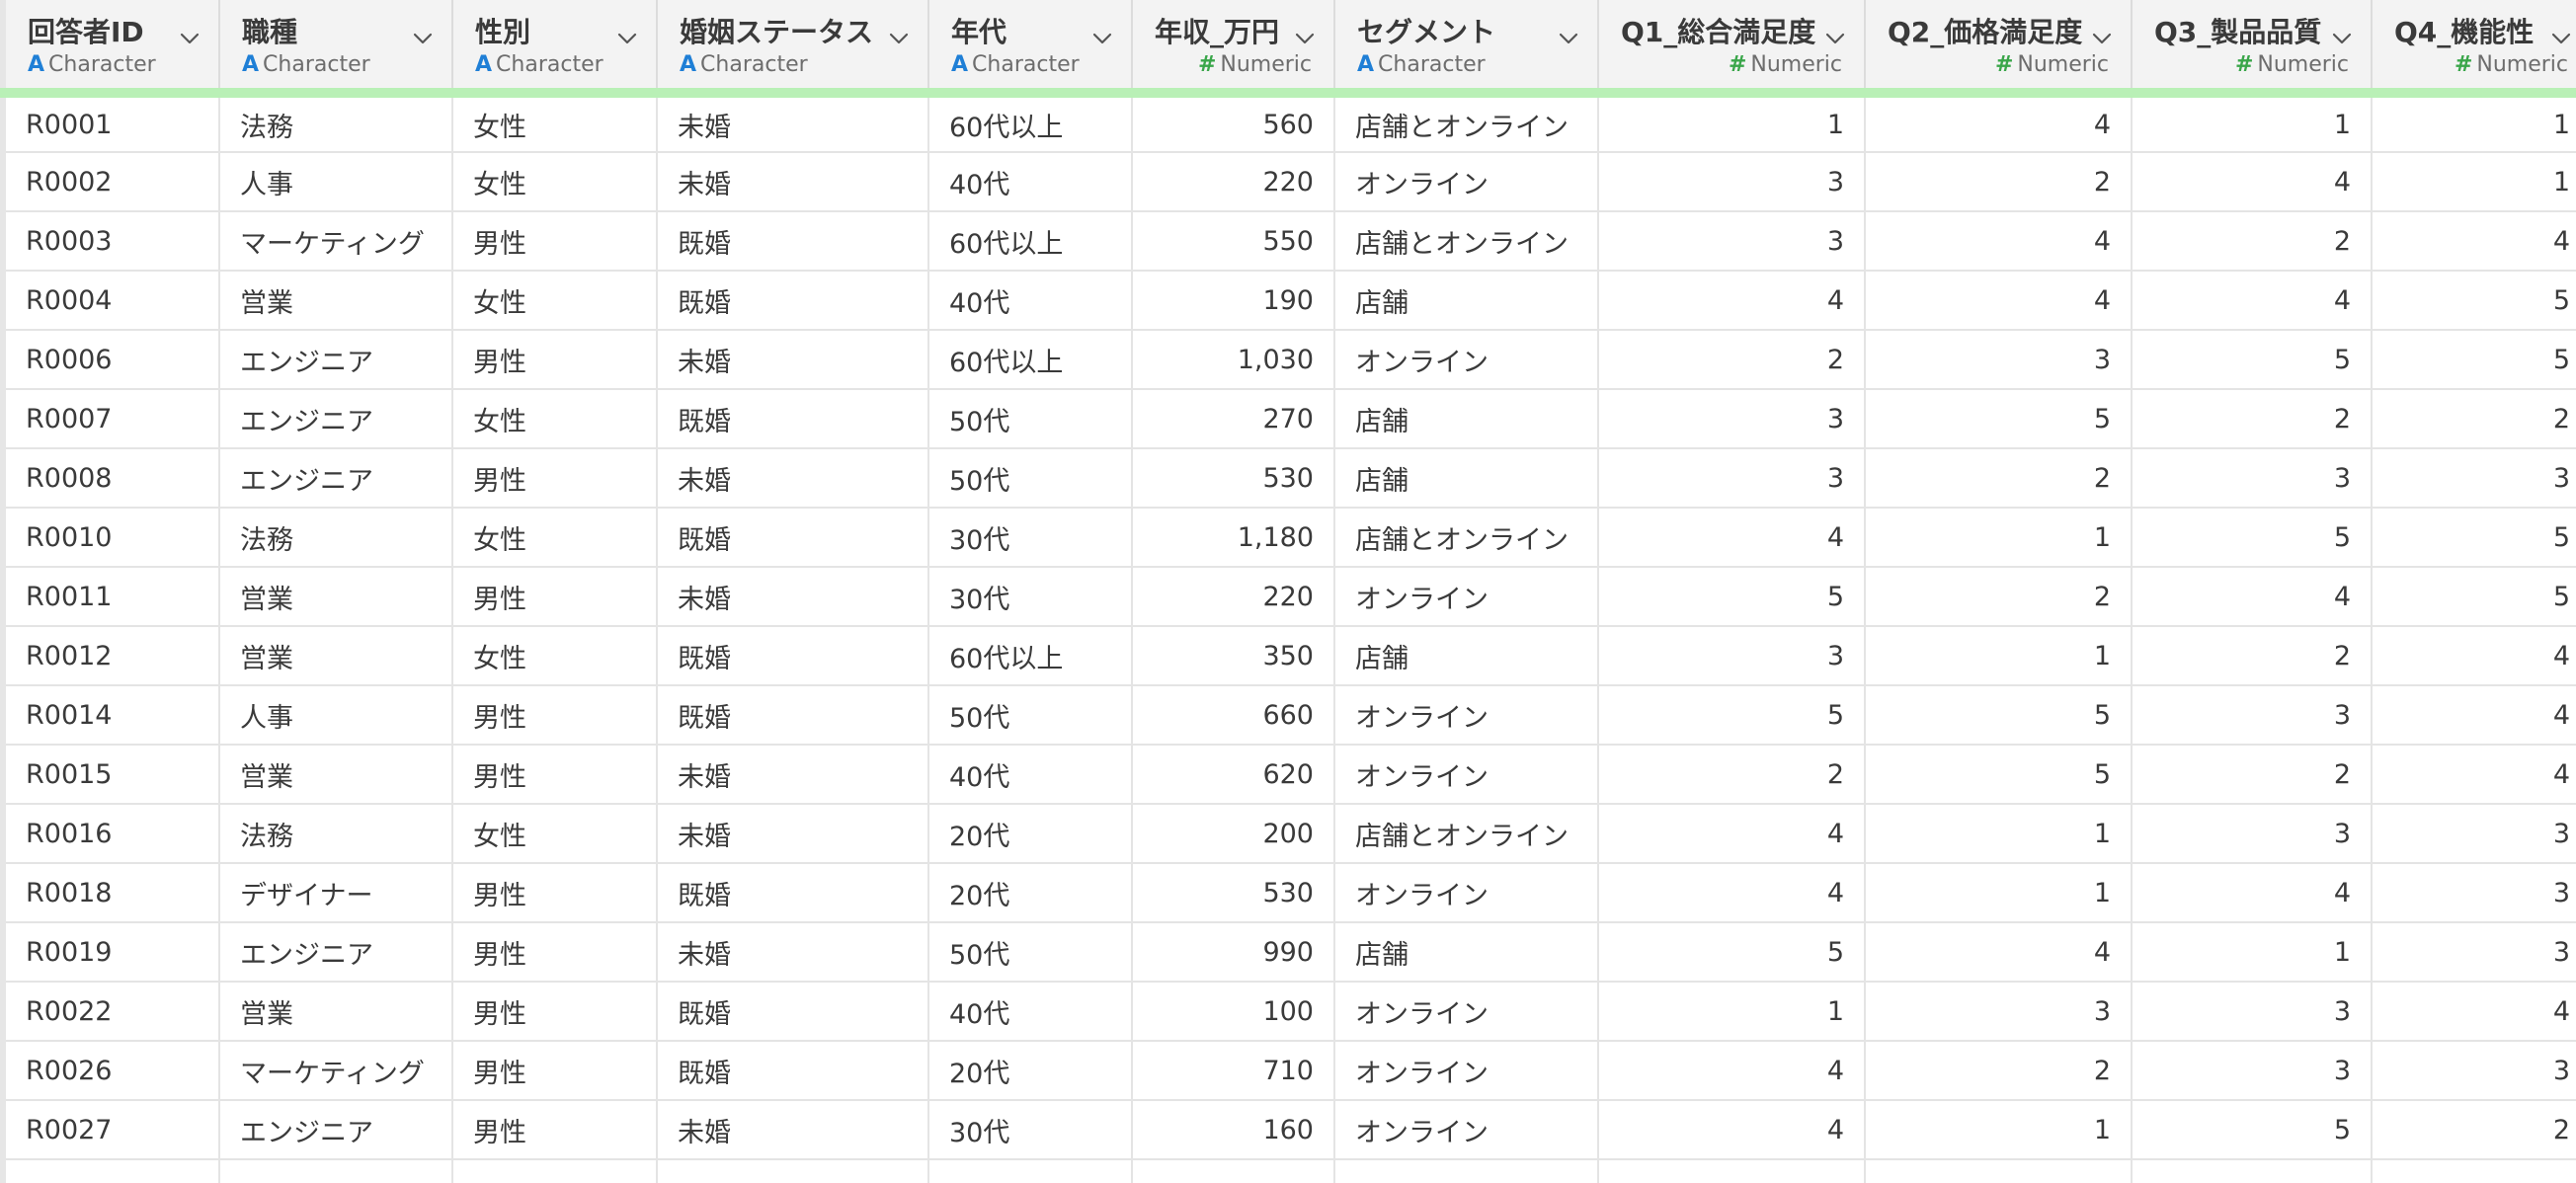  Describe the element at coordinates (1233, 419) in the screenshot. I see `table-cell: 270` at that location.